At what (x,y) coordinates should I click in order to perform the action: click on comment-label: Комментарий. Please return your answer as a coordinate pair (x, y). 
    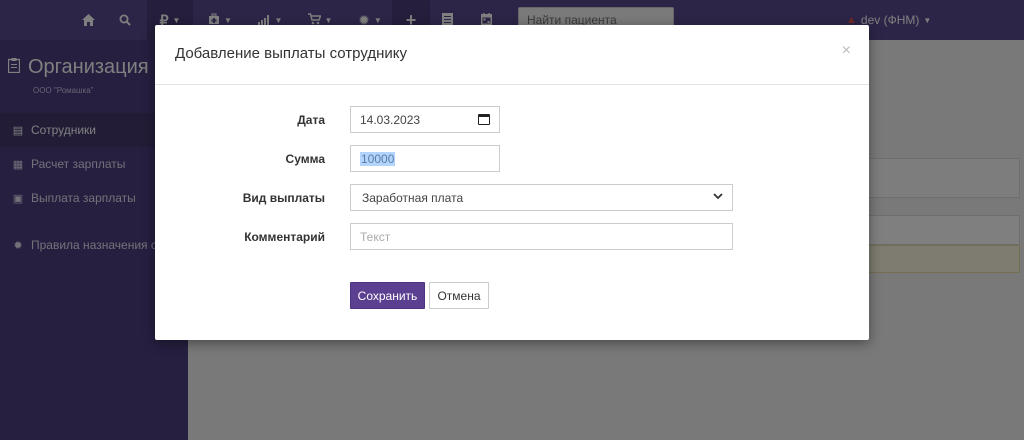
    Looking at the image, I should click on (284, 237).